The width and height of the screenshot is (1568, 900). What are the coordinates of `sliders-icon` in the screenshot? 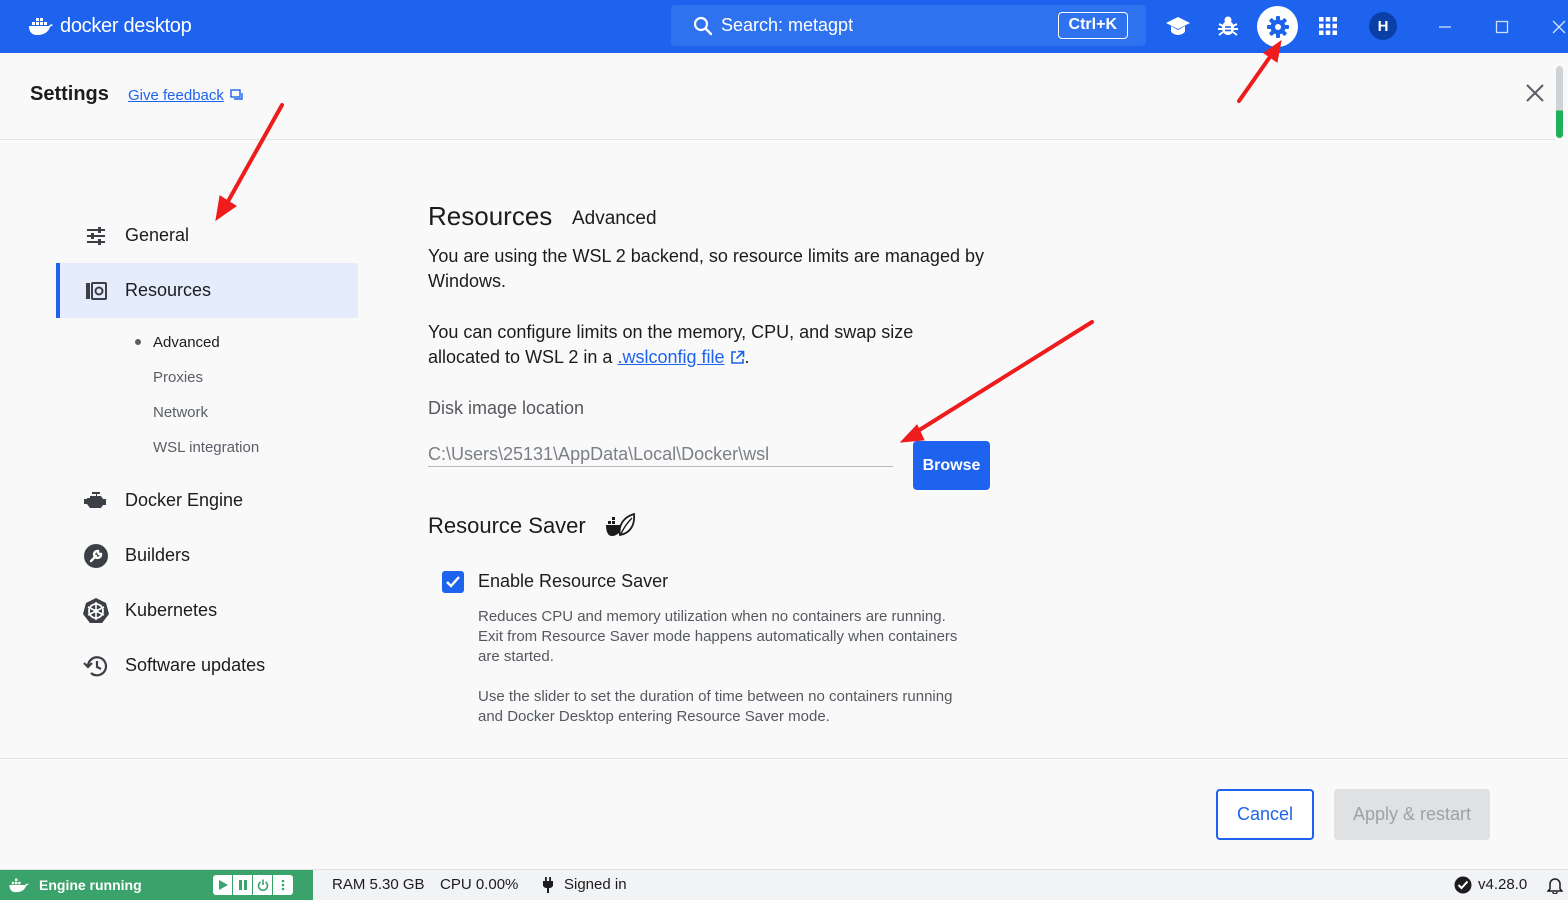 It's located at (96, 236).